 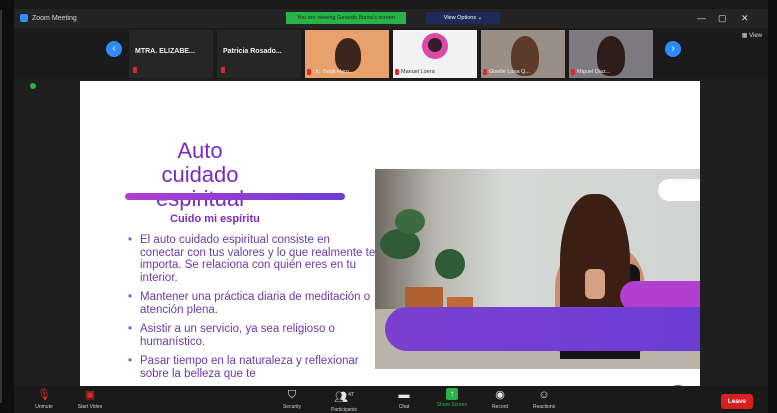 I want to click on record-icon: ◉, so click(x=500, y=395).